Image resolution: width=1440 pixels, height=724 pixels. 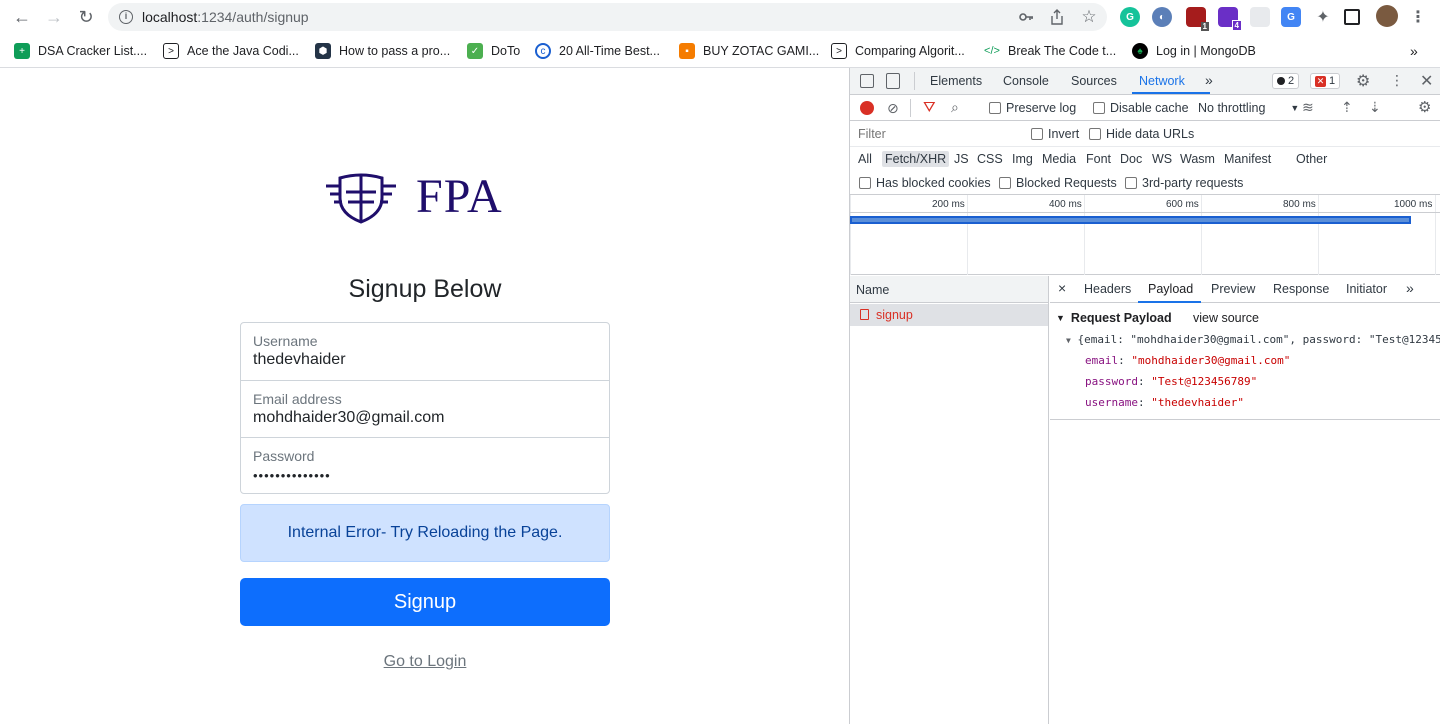 I want to click on import-har-icon: ⇡, so click(x=1347, y=107).